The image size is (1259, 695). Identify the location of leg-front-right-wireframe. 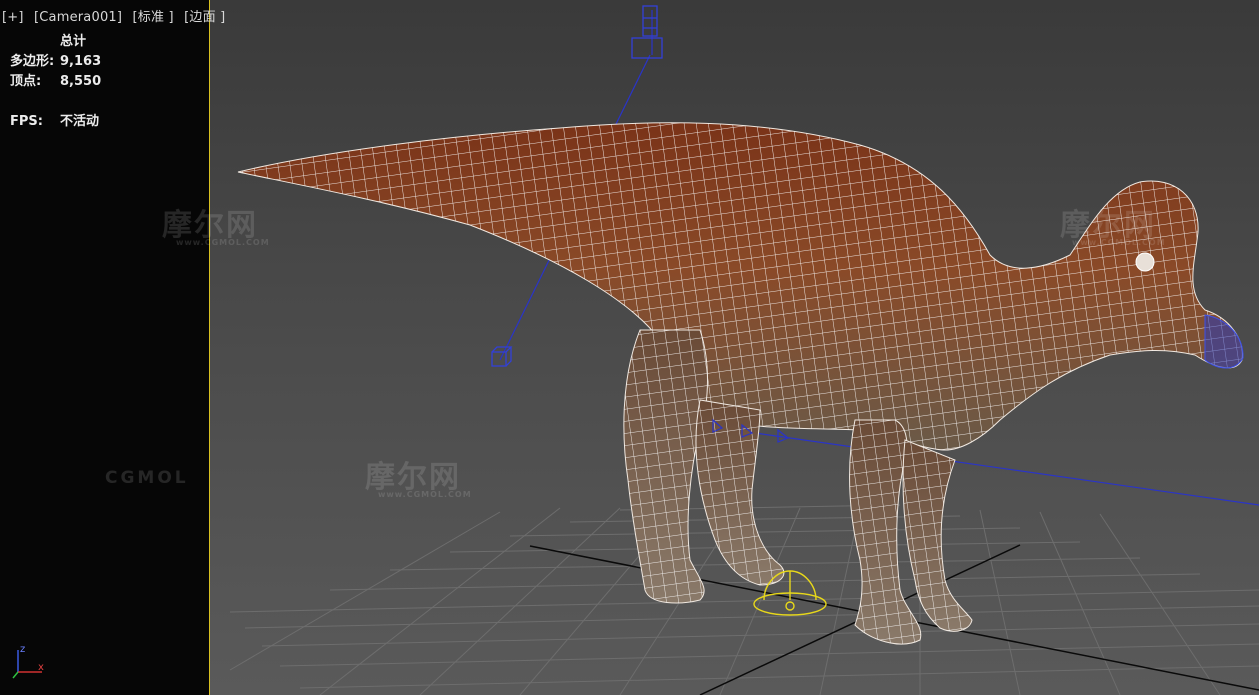
(937, 536).